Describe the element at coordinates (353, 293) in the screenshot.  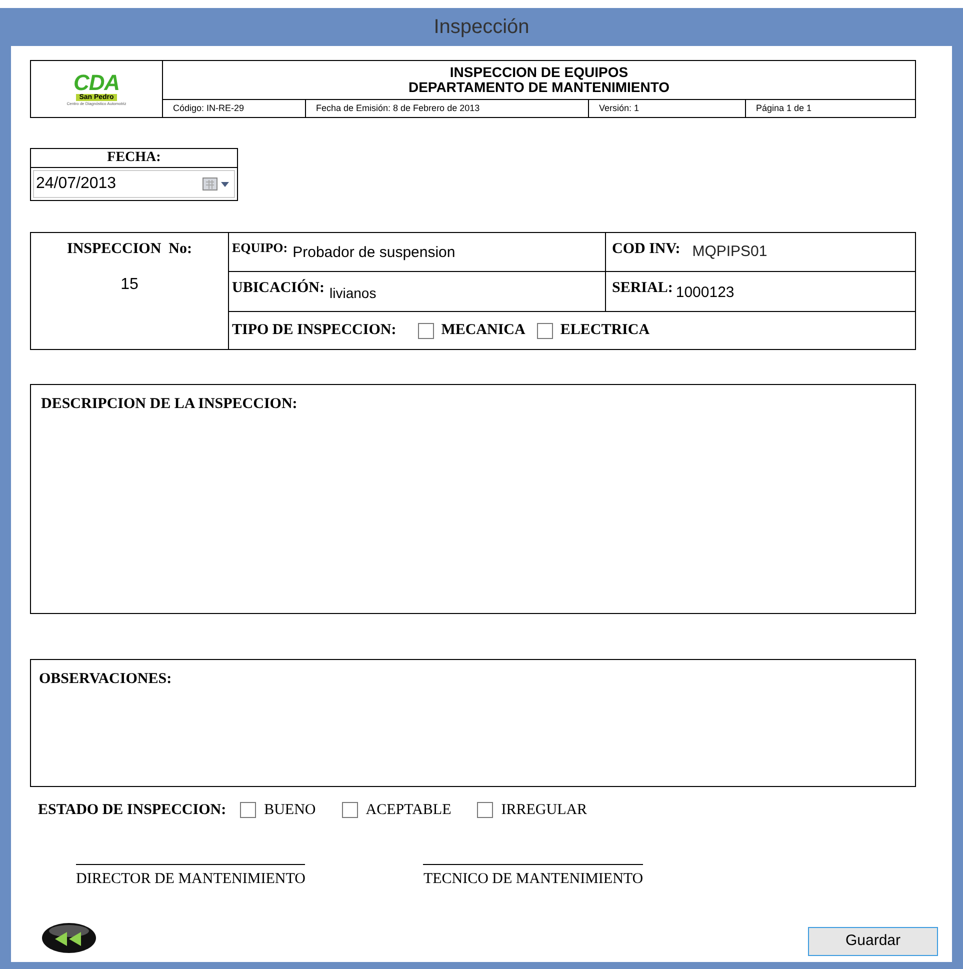
I see `location-value: livianos` at that location.